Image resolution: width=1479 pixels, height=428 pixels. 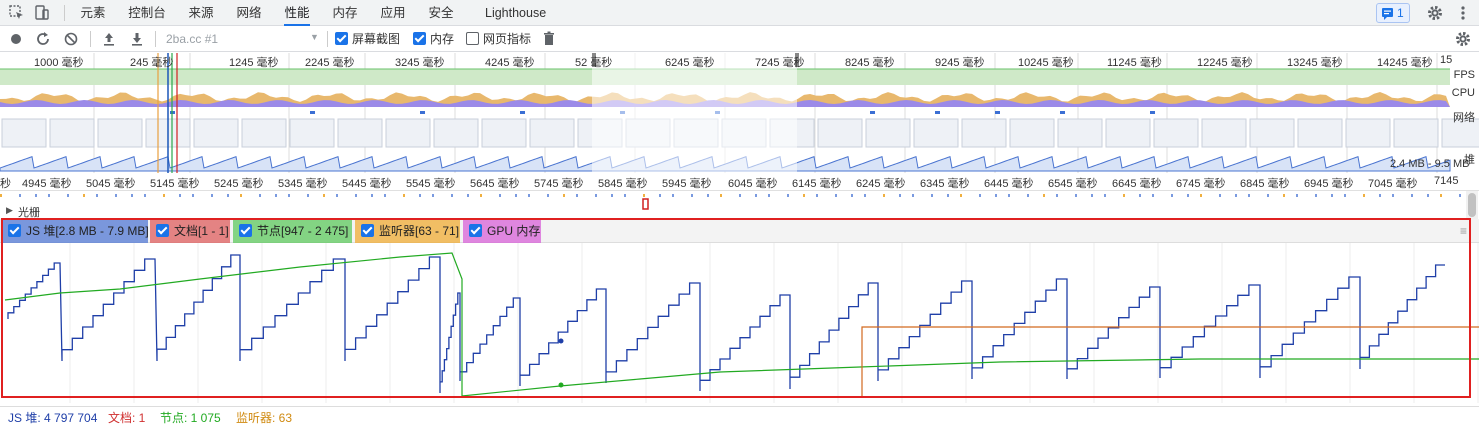 What do you see at coordinates (419, 38) in the screenshot?
I see `memory-checkbox` at bounding box center [419, 38].